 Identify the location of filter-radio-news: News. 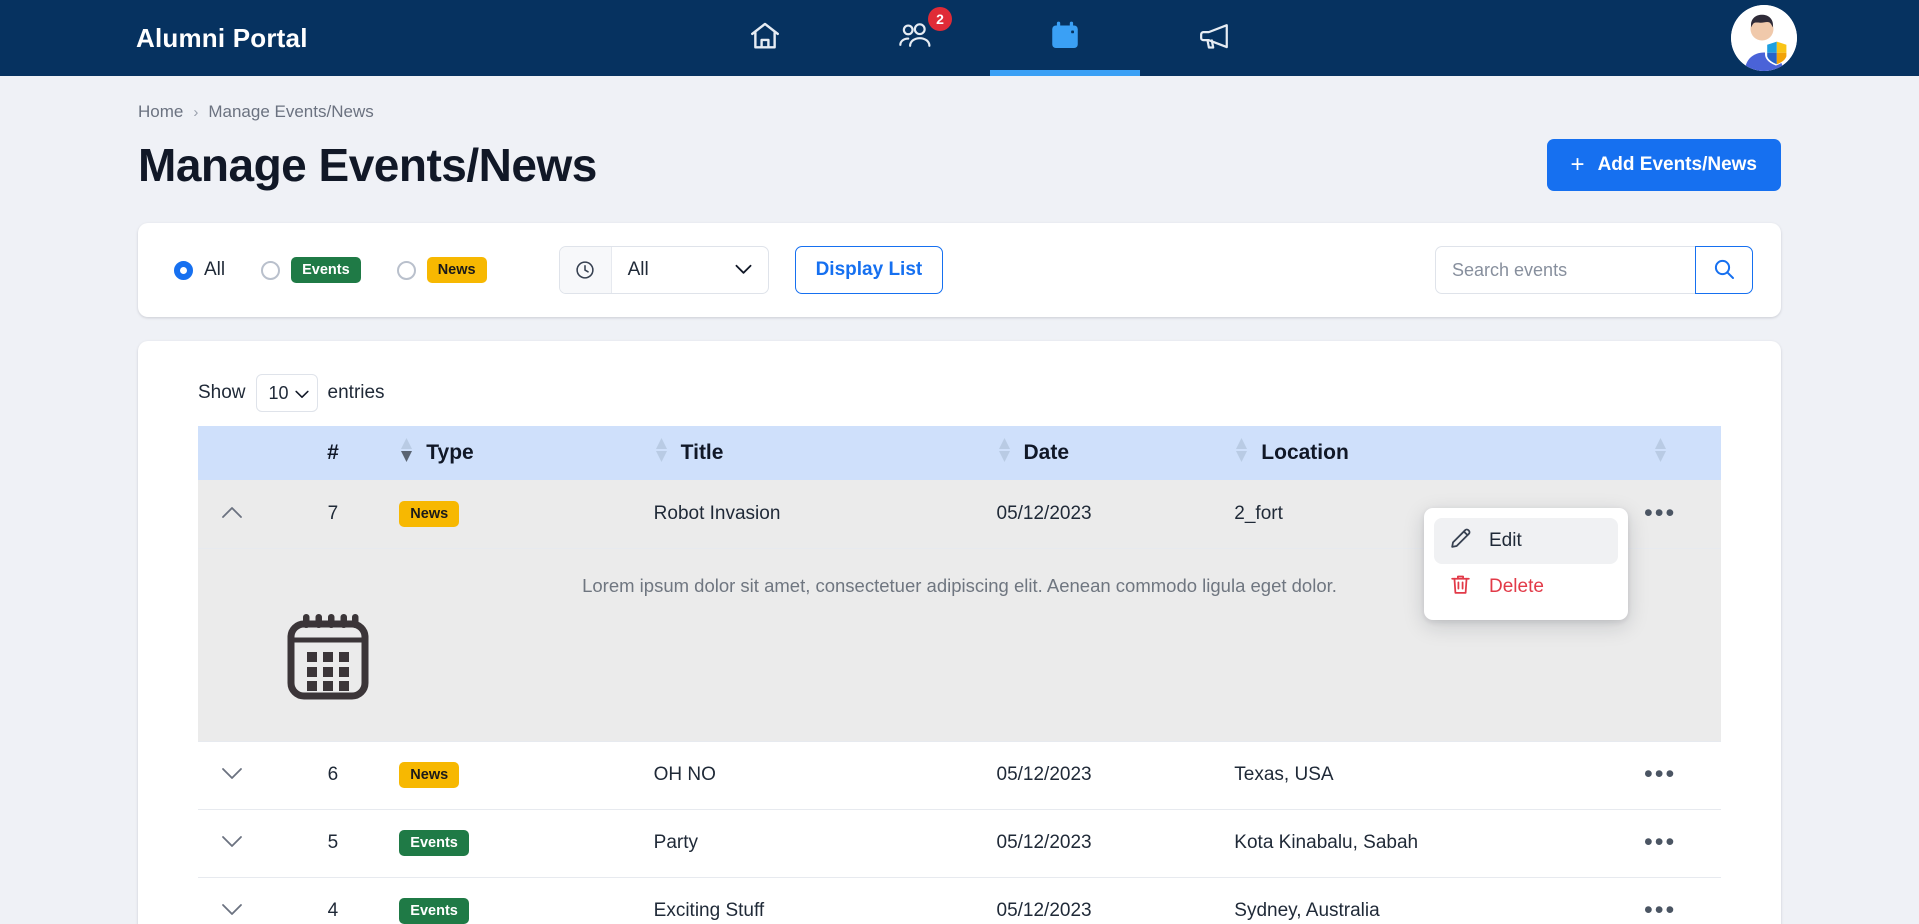
(441, 270).